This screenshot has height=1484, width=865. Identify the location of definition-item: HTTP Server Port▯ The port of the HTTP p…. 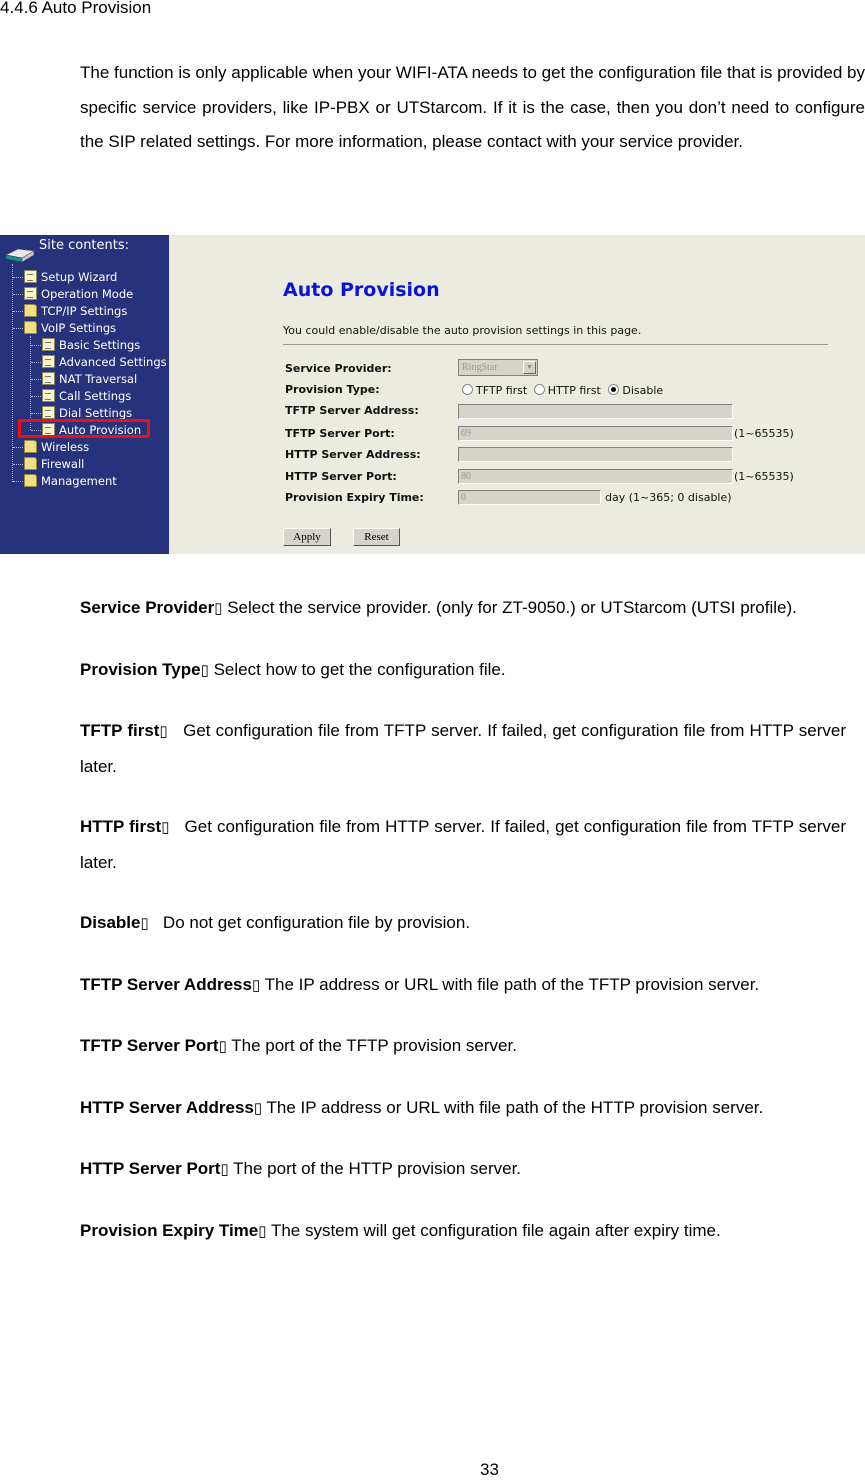
(463, 1170).